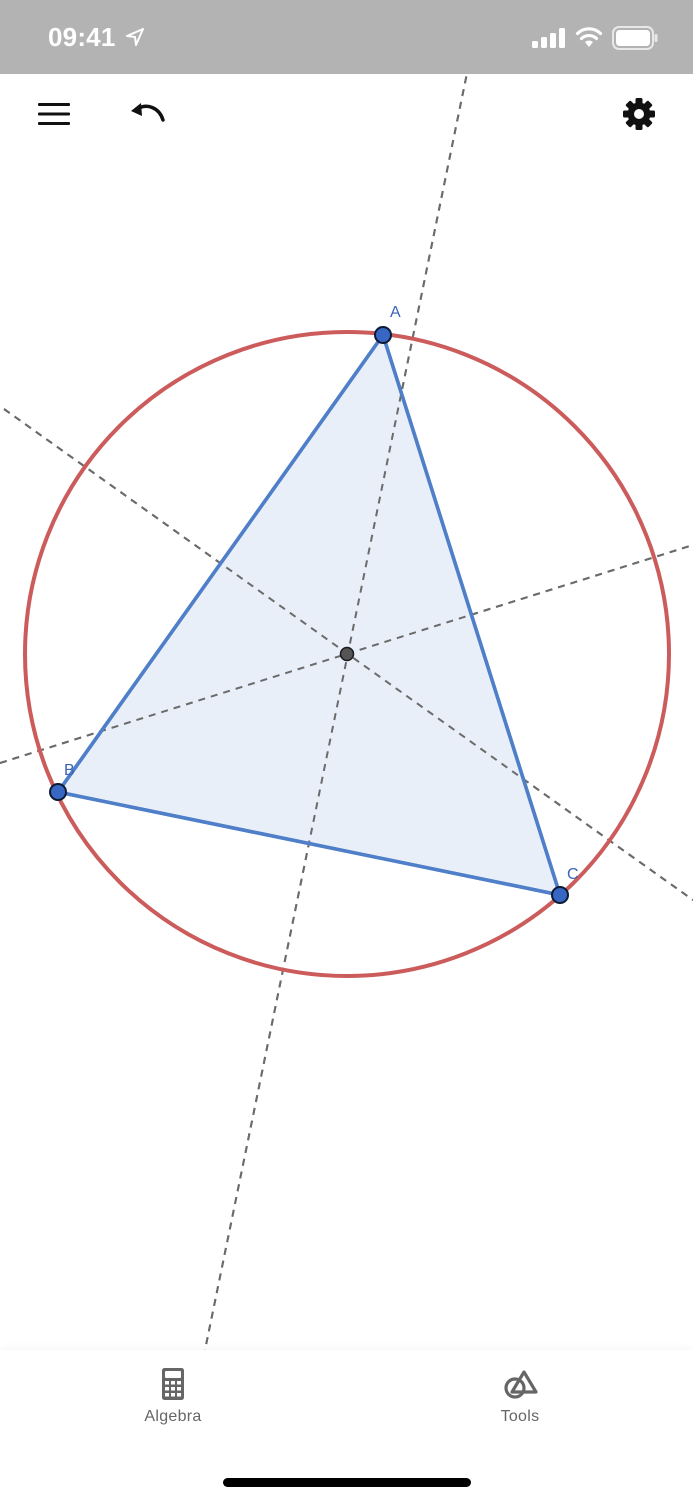 This screenshot has width=693, height=1500. I want to click on location-arrow-icon, so click(135, 37).